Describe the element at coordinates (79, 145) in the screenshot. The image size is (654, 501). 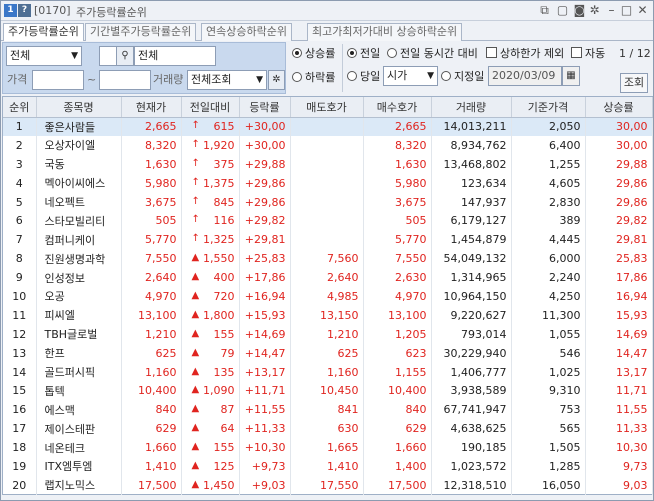
I see `name-cell: 오상자이엘` at that location.